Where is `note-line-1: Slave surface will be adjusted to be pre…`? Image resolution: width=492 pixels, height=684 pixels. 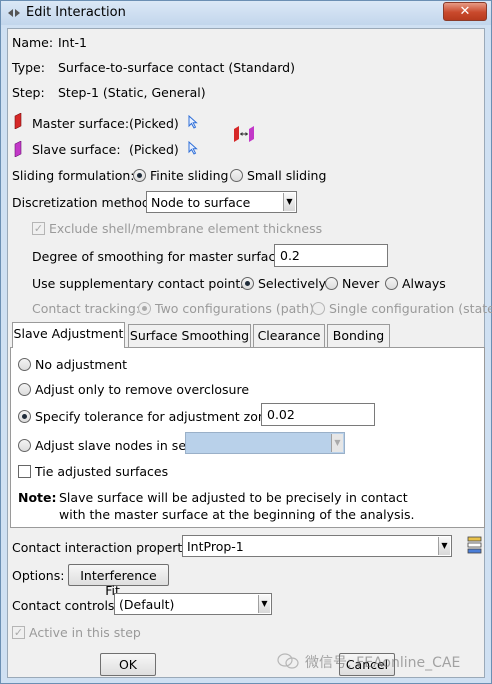
note-line-1: Slave surface will be adjusted to be pre… is located at coordinates (233, 497).